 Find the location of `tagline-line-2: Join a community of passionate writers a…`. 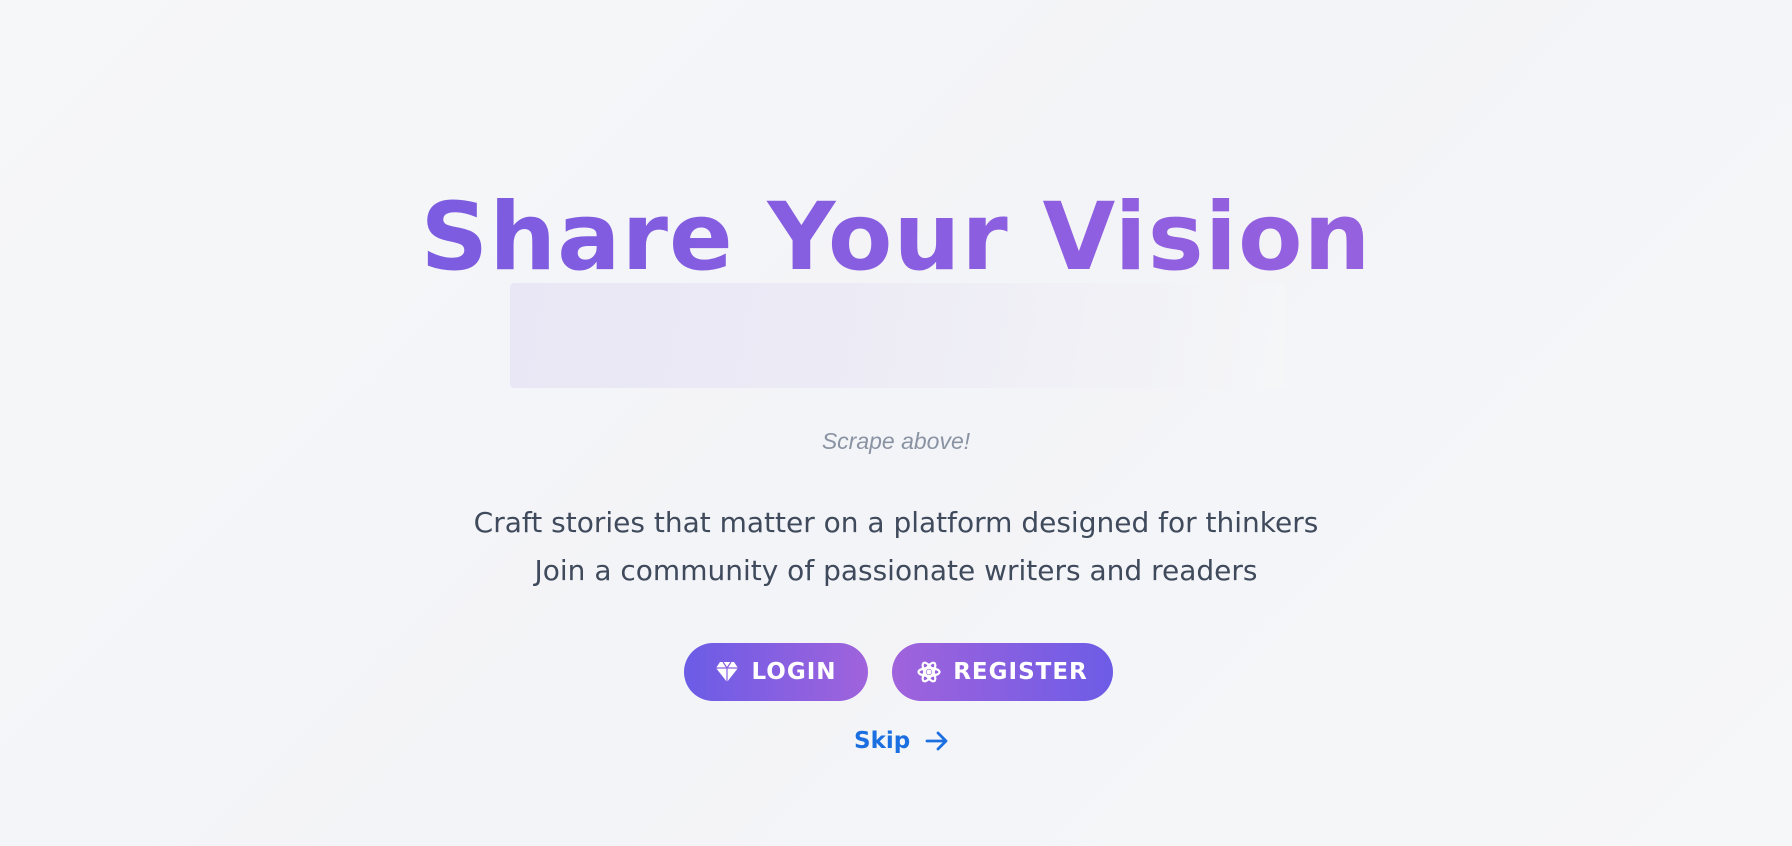

tagline-line-2: Join a community of passionate writers a… is located at coordinates (896, 570).